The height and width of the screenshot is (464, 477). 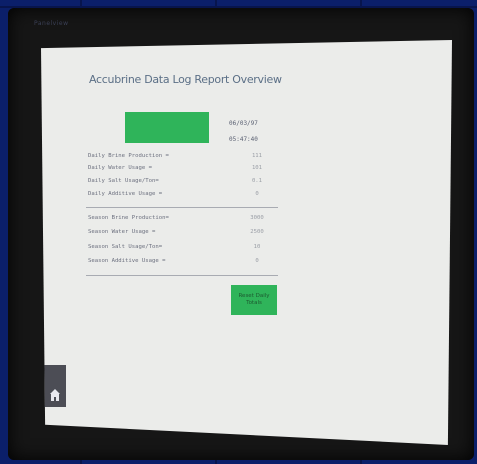 I want to click on row-value: 0.1, so click(x=257, y=181).